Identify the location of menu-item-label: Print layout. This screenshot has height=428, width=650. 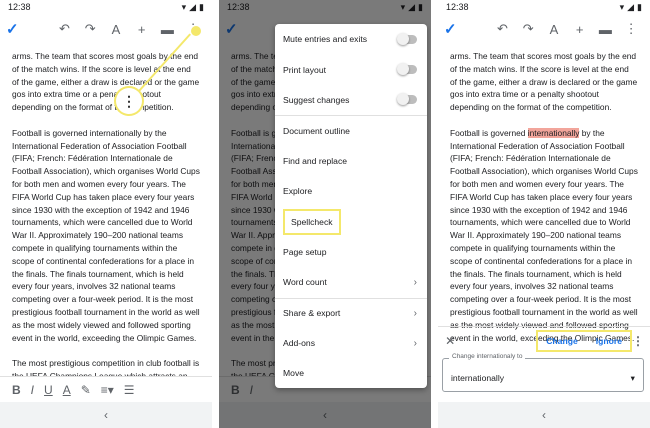
(304, 69).